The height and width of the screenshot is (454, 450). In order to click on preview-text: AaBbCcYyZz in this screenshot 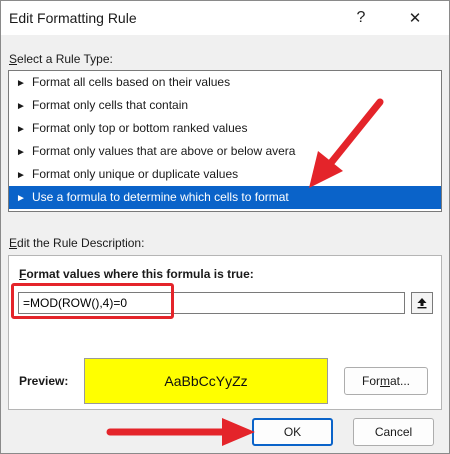, I will do `click(206, 381)`.